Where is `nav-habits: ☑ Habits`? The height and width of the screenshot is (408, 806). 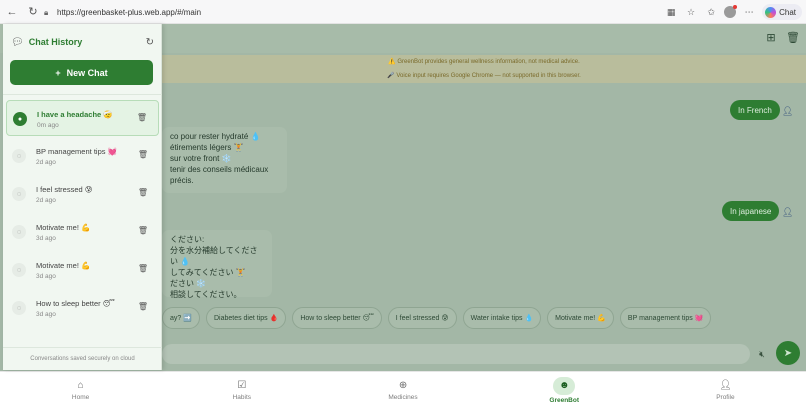 nav-habits: ☑ Habits is located at coordinates (241, 390).